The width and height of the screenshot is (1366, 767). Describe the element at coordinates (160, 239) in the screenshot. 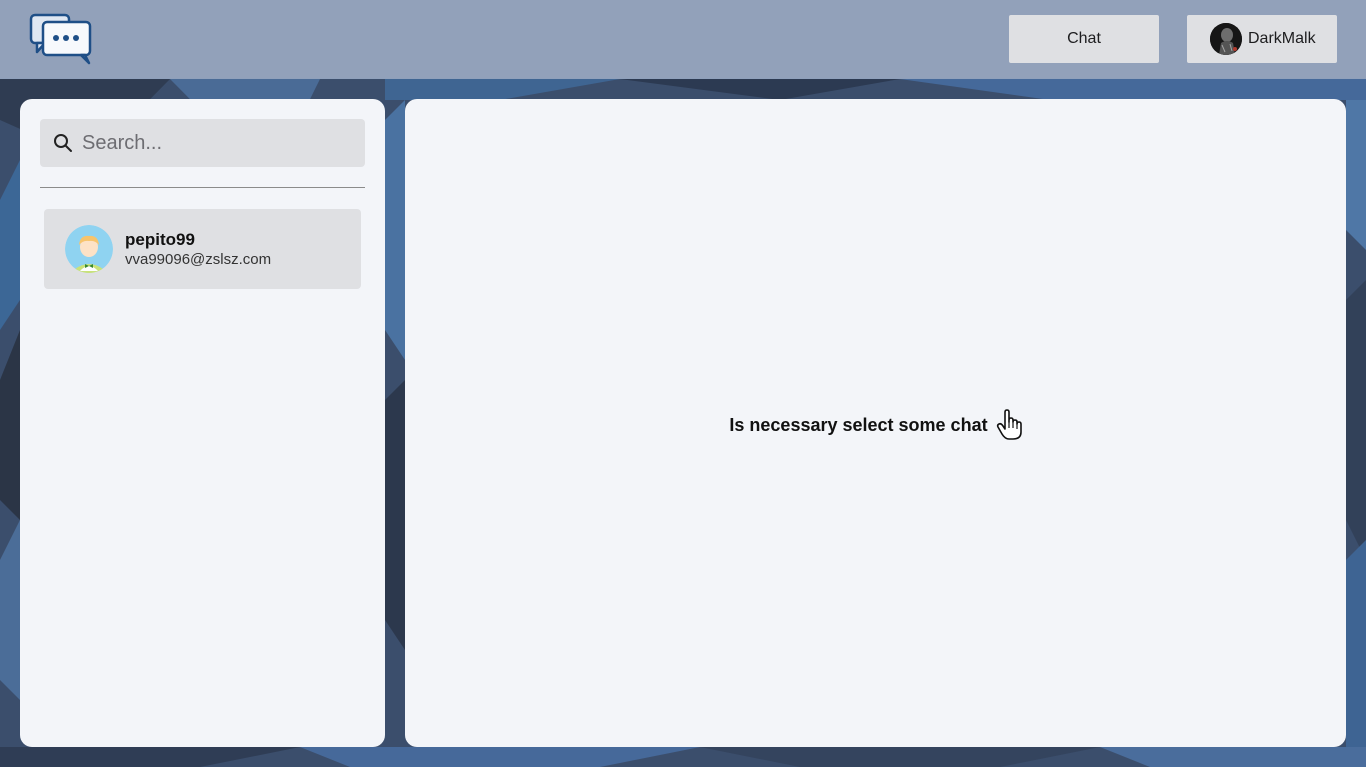

I see `contact-name: pepito99` at that location.